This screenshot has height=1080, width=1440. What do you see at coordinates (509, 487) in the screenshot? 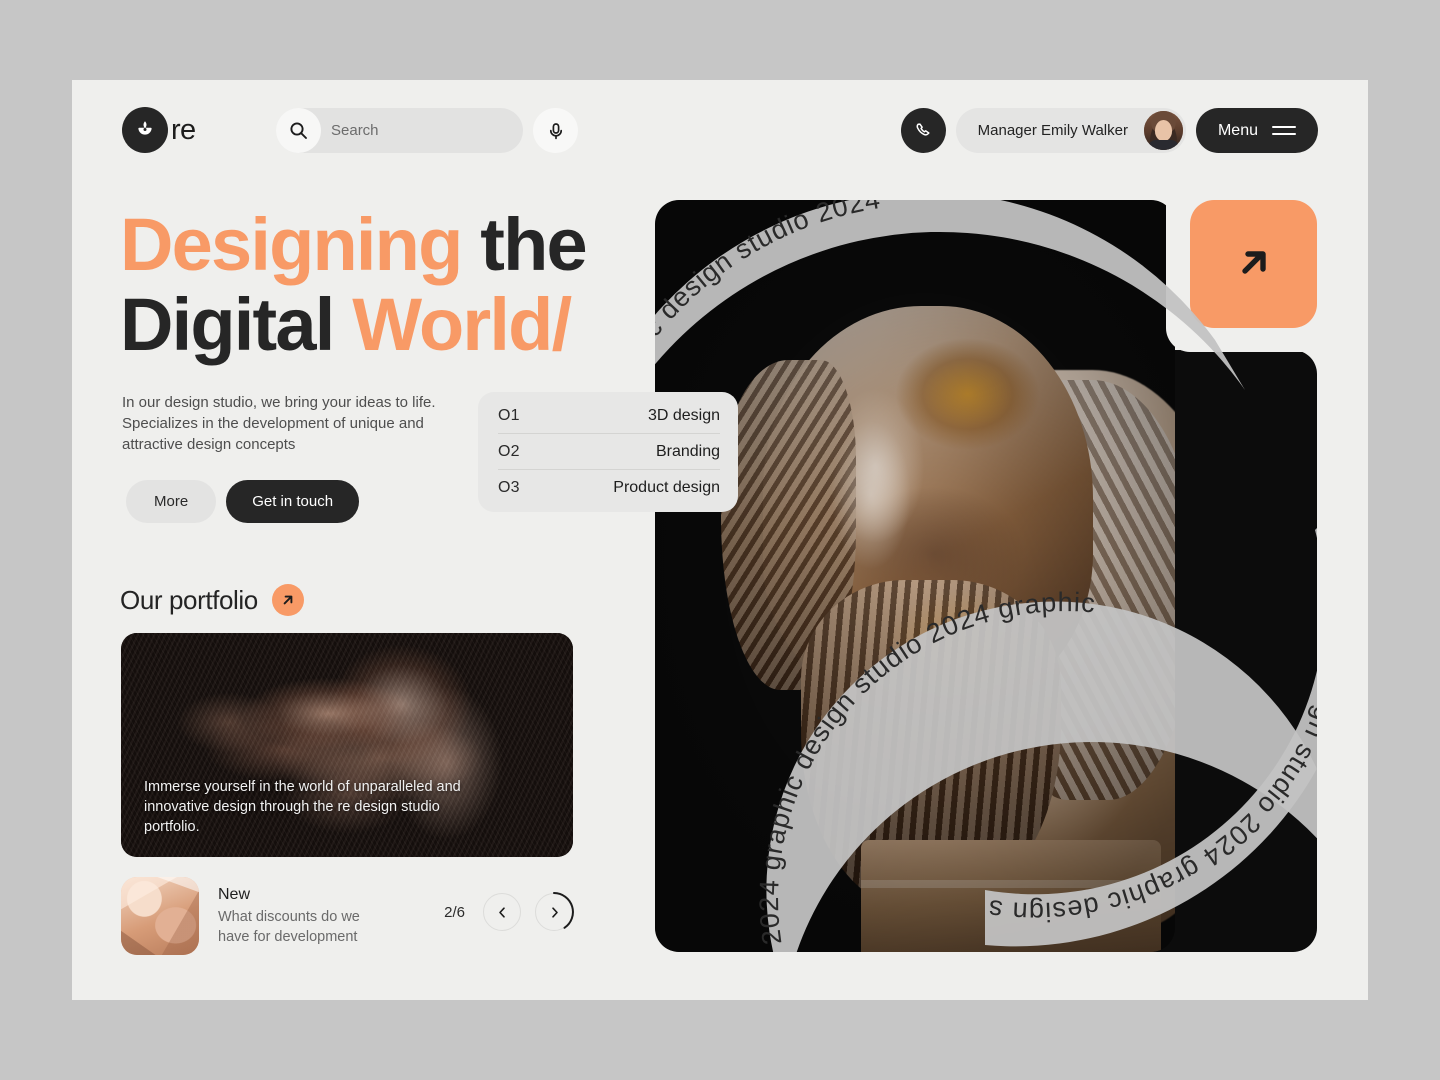
I see `service-number: O3` at bounding box center [509, 487].